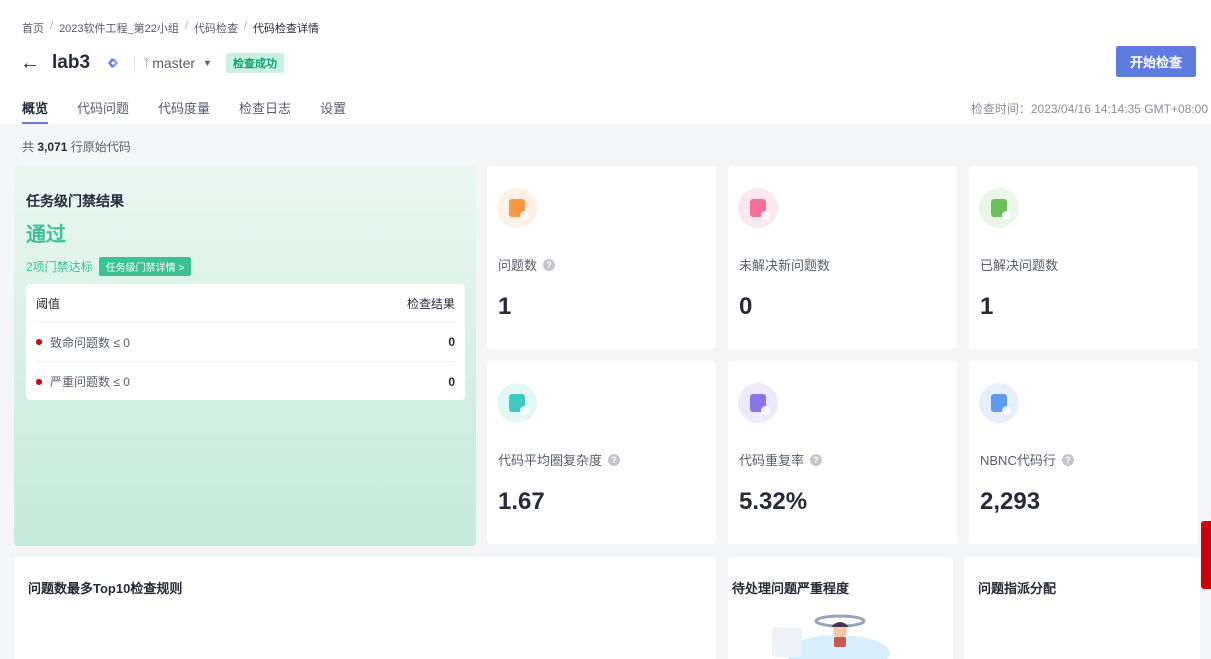  What do you see at coordinates (75, 201) in the screenshot?
I see `gate-title: 任务级门禁结果` at bounding box center [75, 201].